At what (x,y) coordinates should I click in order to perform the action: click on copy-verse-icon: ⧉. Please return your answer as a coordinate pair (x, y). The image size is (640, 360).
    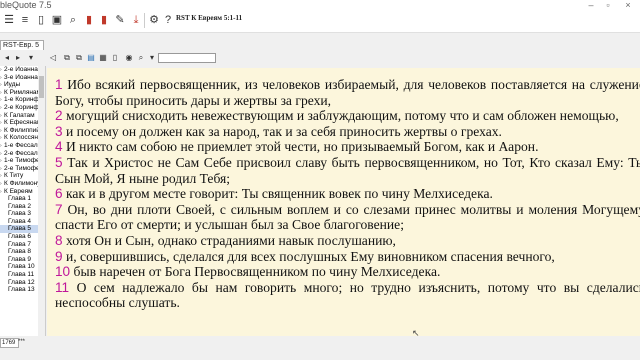
    Looking at the image, I should click on (79, 57).